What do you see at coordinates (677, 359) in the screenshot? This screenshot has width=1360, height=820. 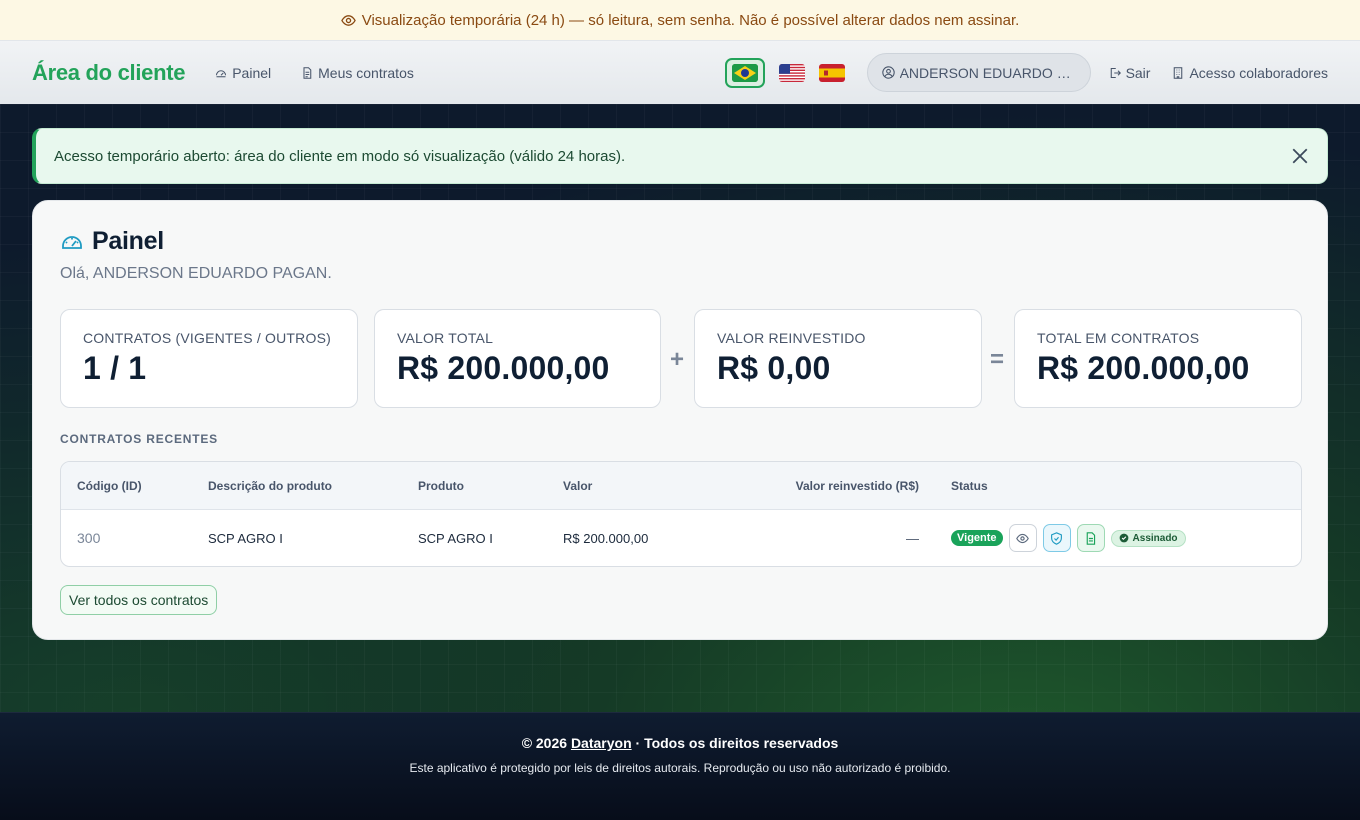 I see `plus-operator: +` at bounding box center [677, 359].